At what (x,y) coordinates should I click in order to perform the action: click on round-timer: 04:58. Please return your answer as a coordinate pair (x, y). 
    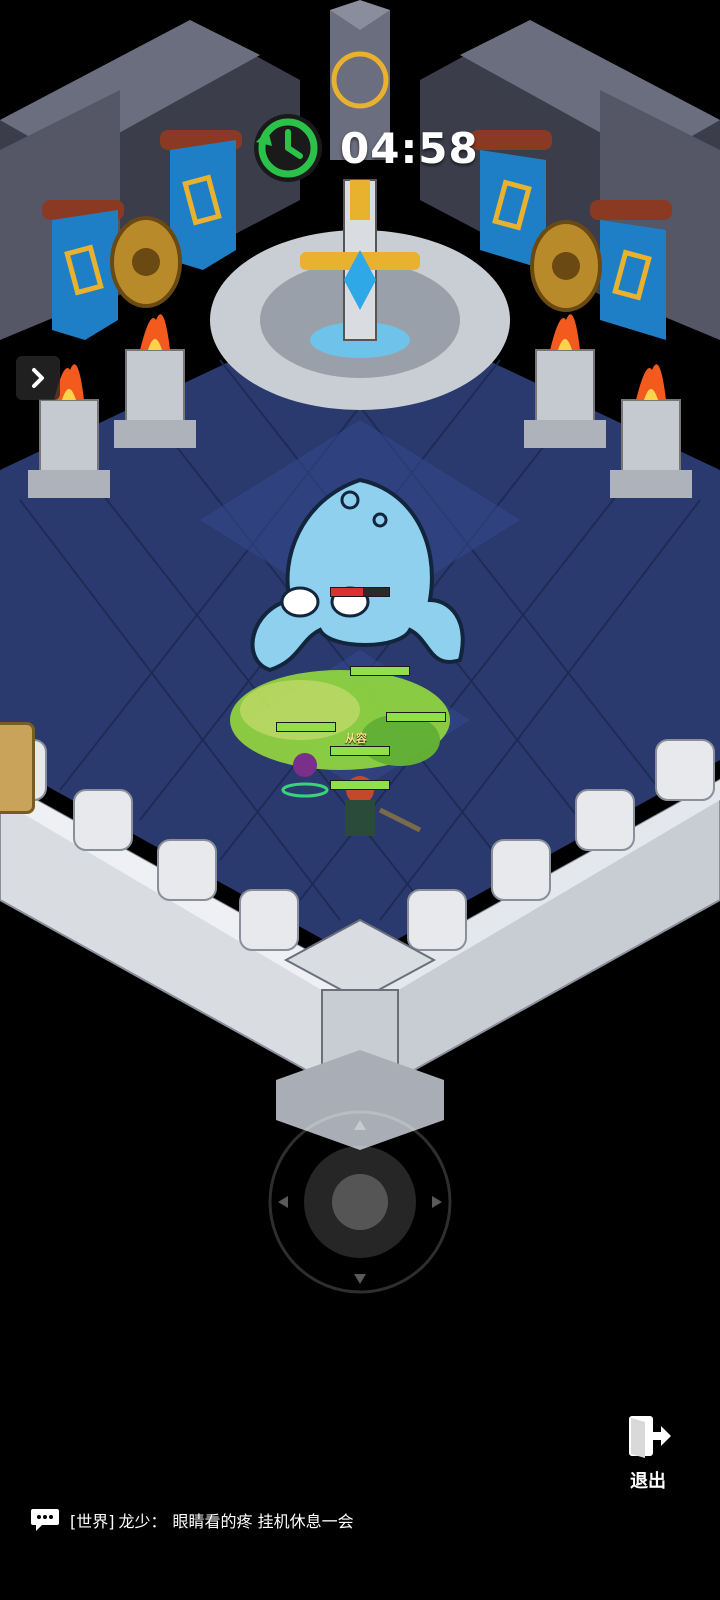
    Looking at the image, I should click on (363, 148).